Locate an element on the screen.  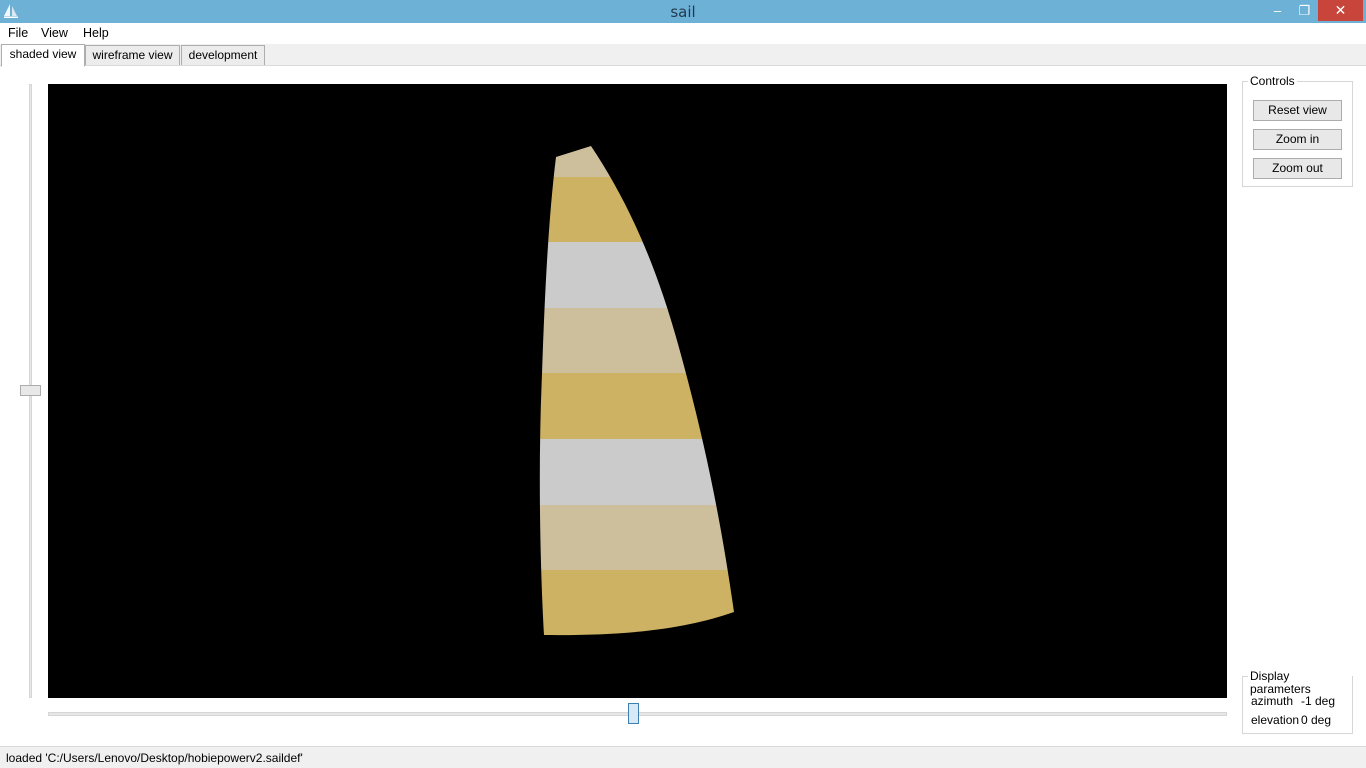
zoom-out-button: Zoom out is located at coordinates (1297, 168).